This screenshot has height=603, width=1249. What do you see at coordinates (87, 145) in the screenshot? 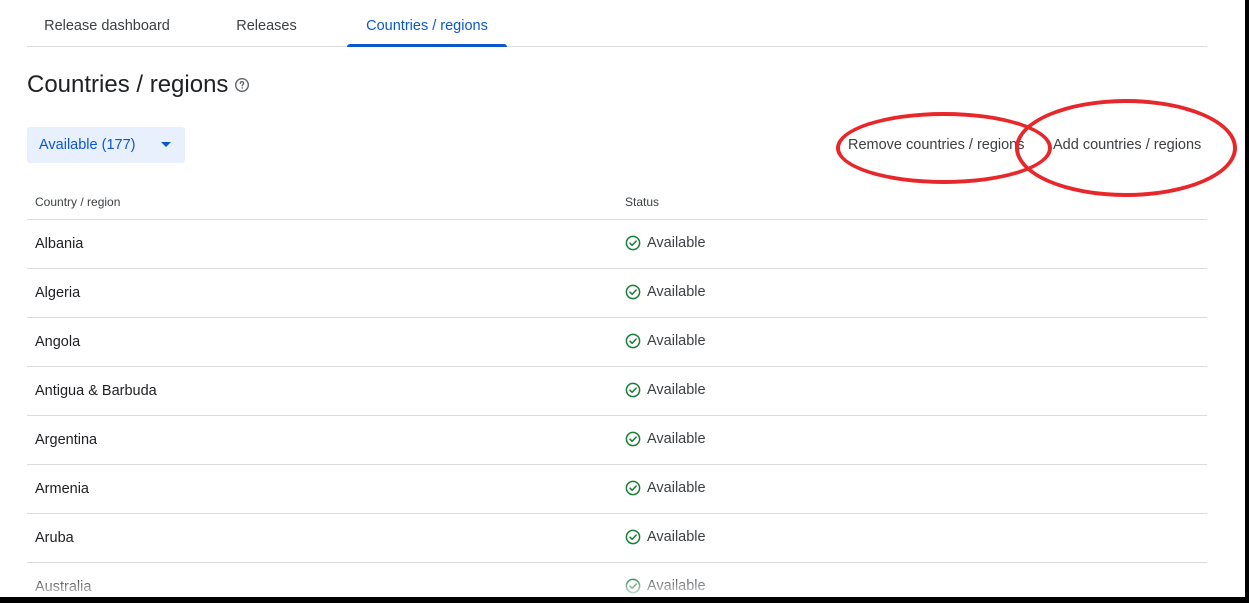
I see `filter-label: Available (177)` at bounding box center [87, 145].